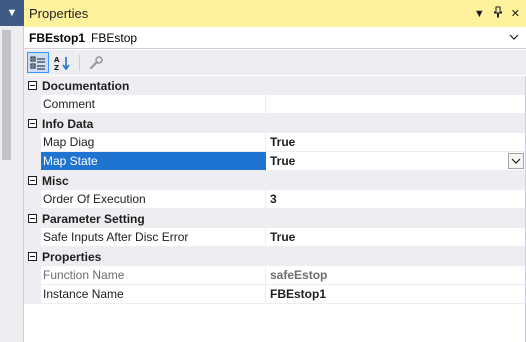  Describe the element at coordinates (153, 237) in the screenshot. I see `property-name: Safe Inputs After Disc Error` at that location.